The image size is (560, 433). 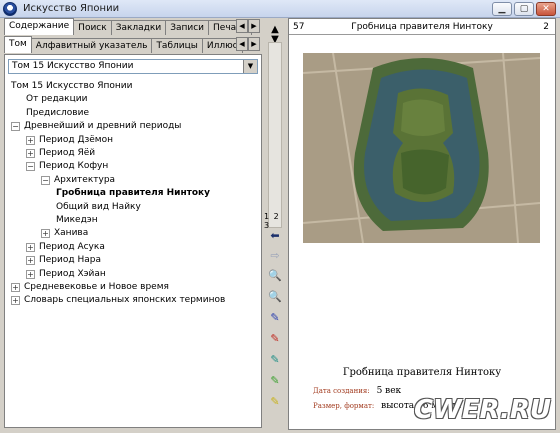 I want to click on tree-item-label: Средневековье и Новое время, so click(x=96, y=287).